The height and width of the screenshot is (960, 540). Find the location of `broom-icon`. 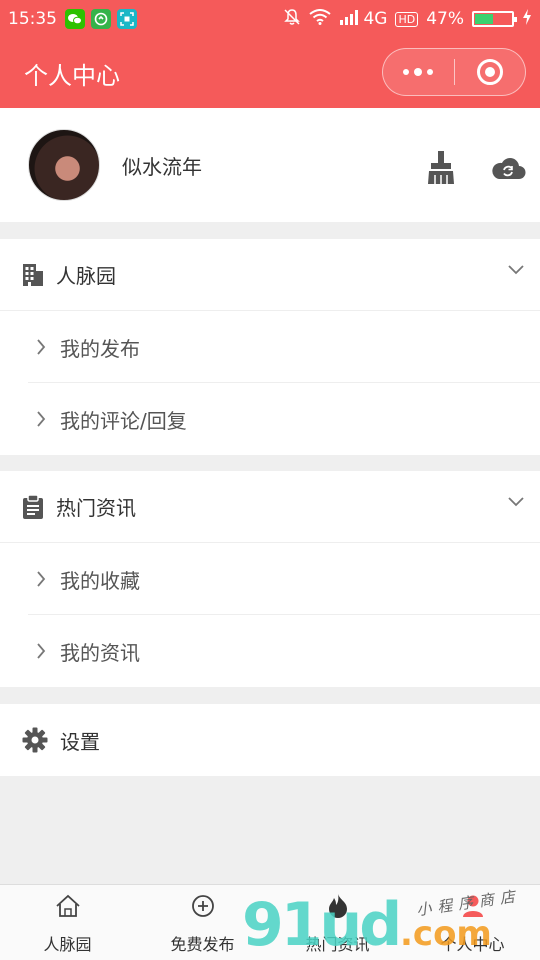

broom-icon is located at coordinates (441, 167).